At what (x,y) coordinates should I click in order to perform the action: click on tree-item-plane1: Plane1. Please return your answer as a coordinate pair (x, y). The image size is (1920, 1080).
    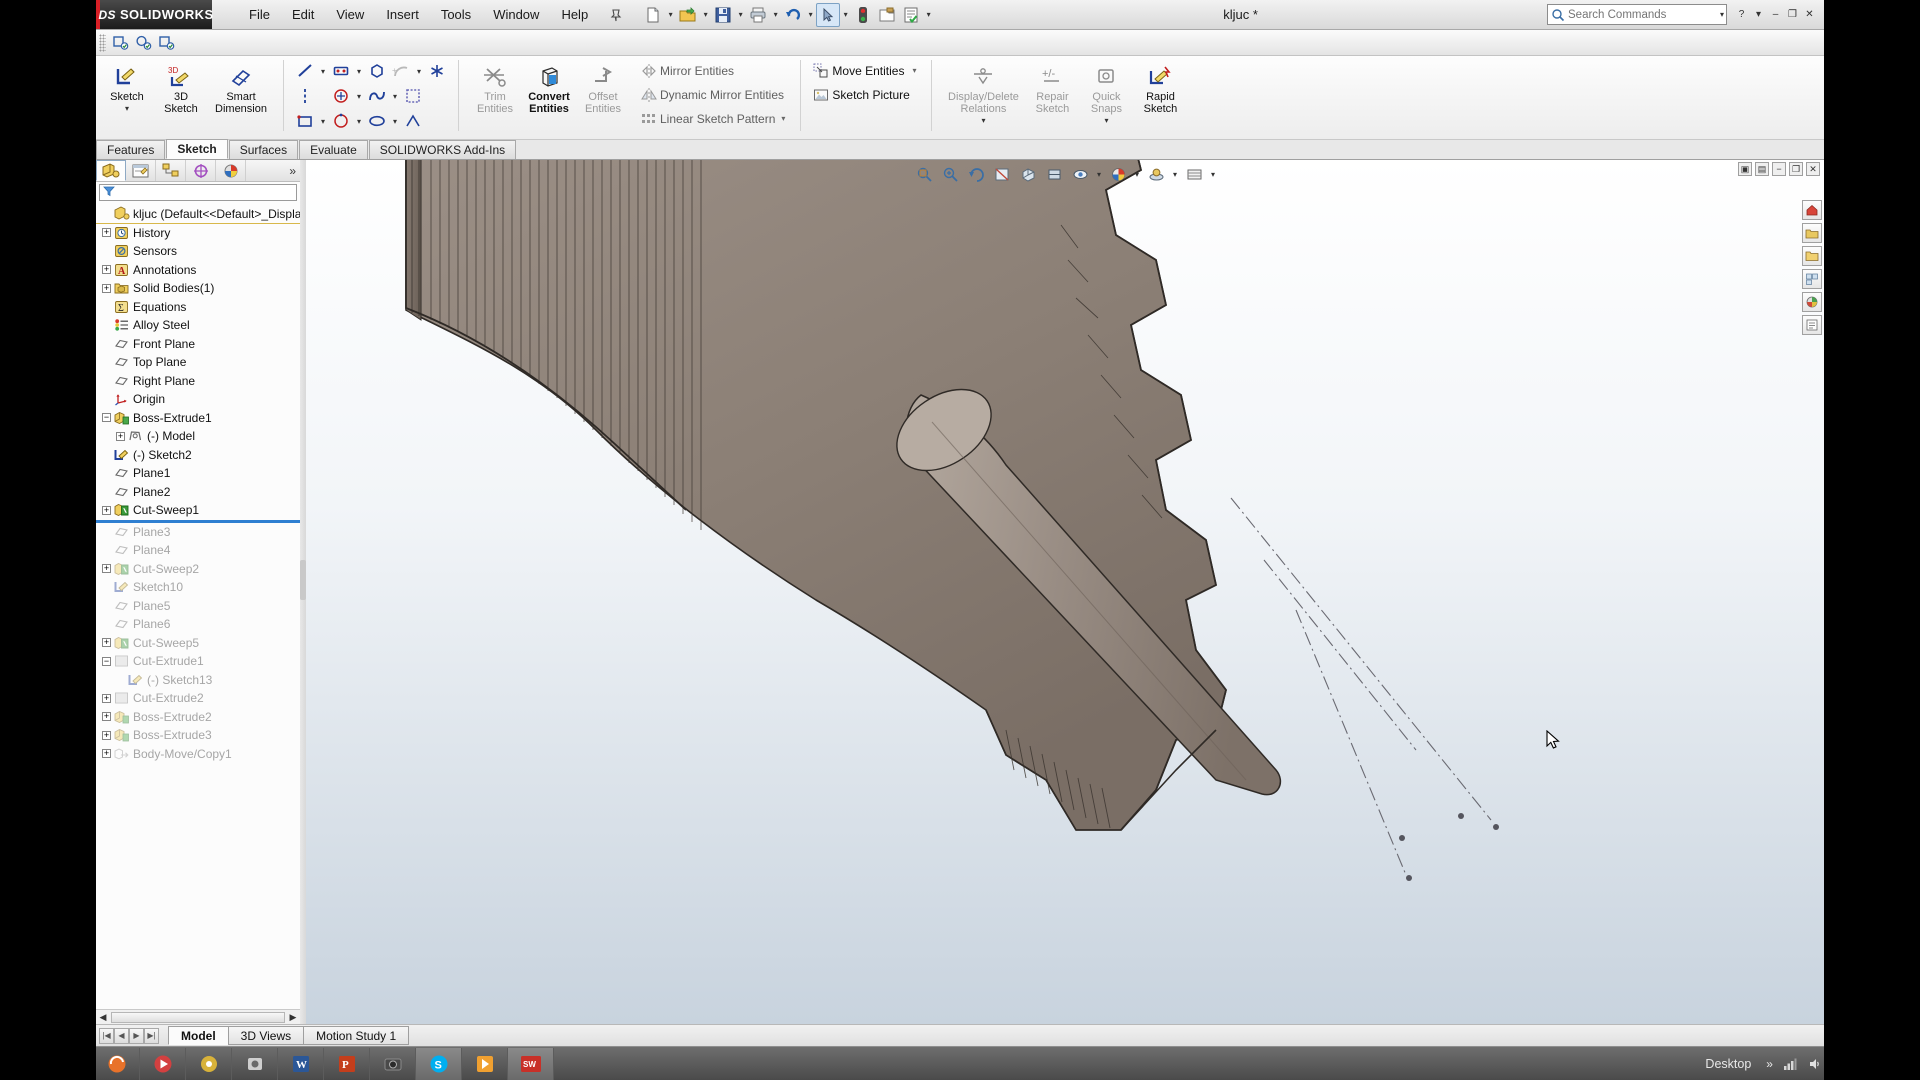
    Looking at the image, I should click on (198, 473).